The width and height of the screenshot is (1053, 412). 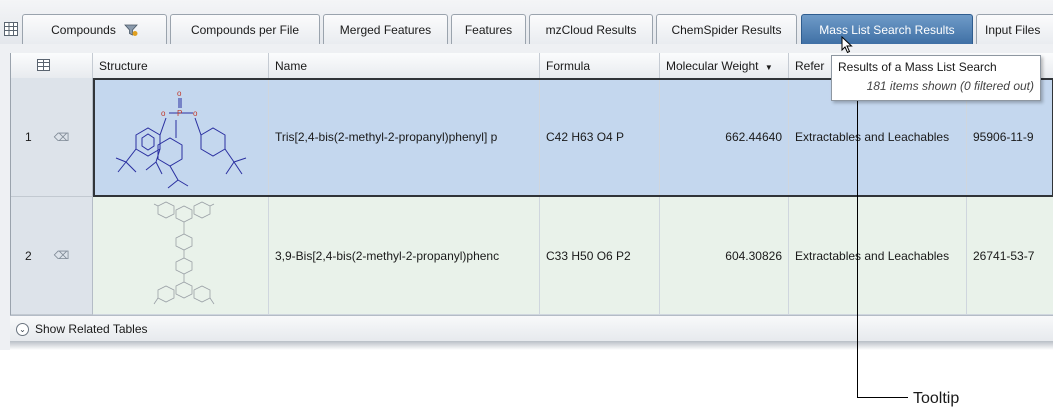 I want to click on tooltip-title: Results of a Mass List Search, so click(x=917, y=67).